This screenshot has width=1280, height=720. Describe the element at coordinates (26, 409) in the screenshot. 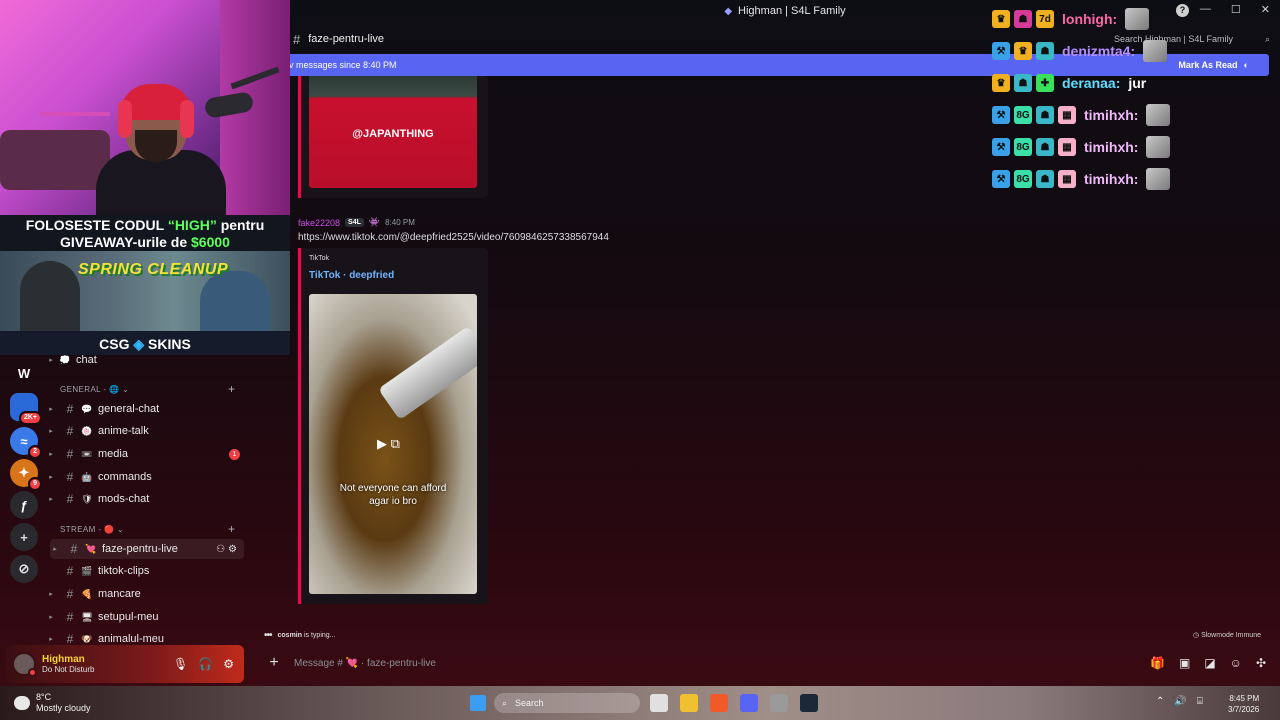

I see `server-folder: 2K+` at that location.